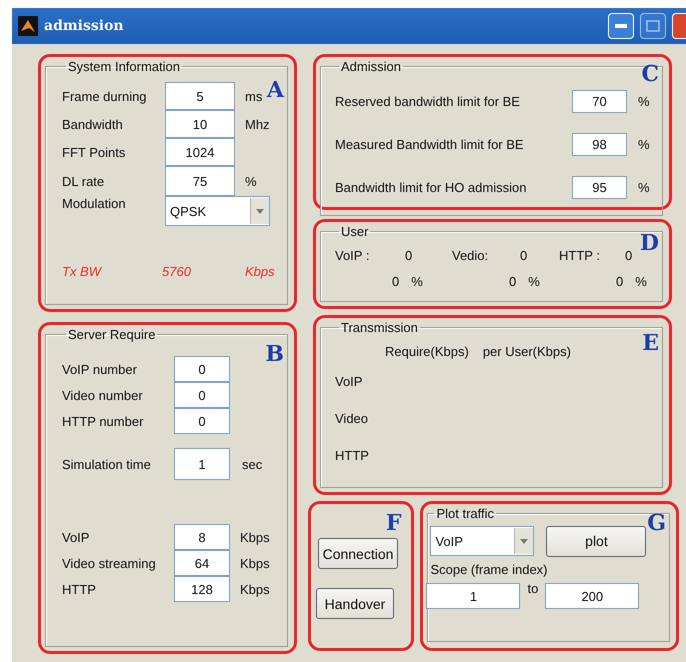  Describe the element at coordinates (200, 96) in the screenshot. I see `input-field: 5` at that location.